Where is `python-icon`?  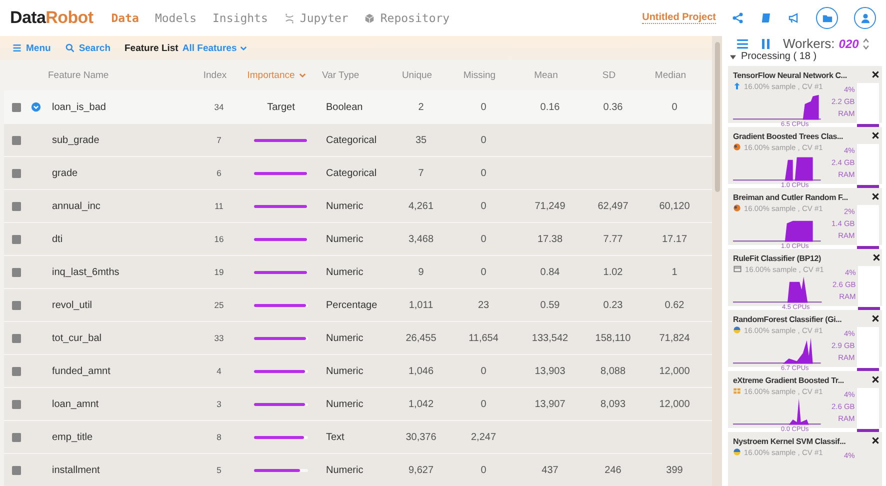
python-icon is located at coordinates (737, 330).